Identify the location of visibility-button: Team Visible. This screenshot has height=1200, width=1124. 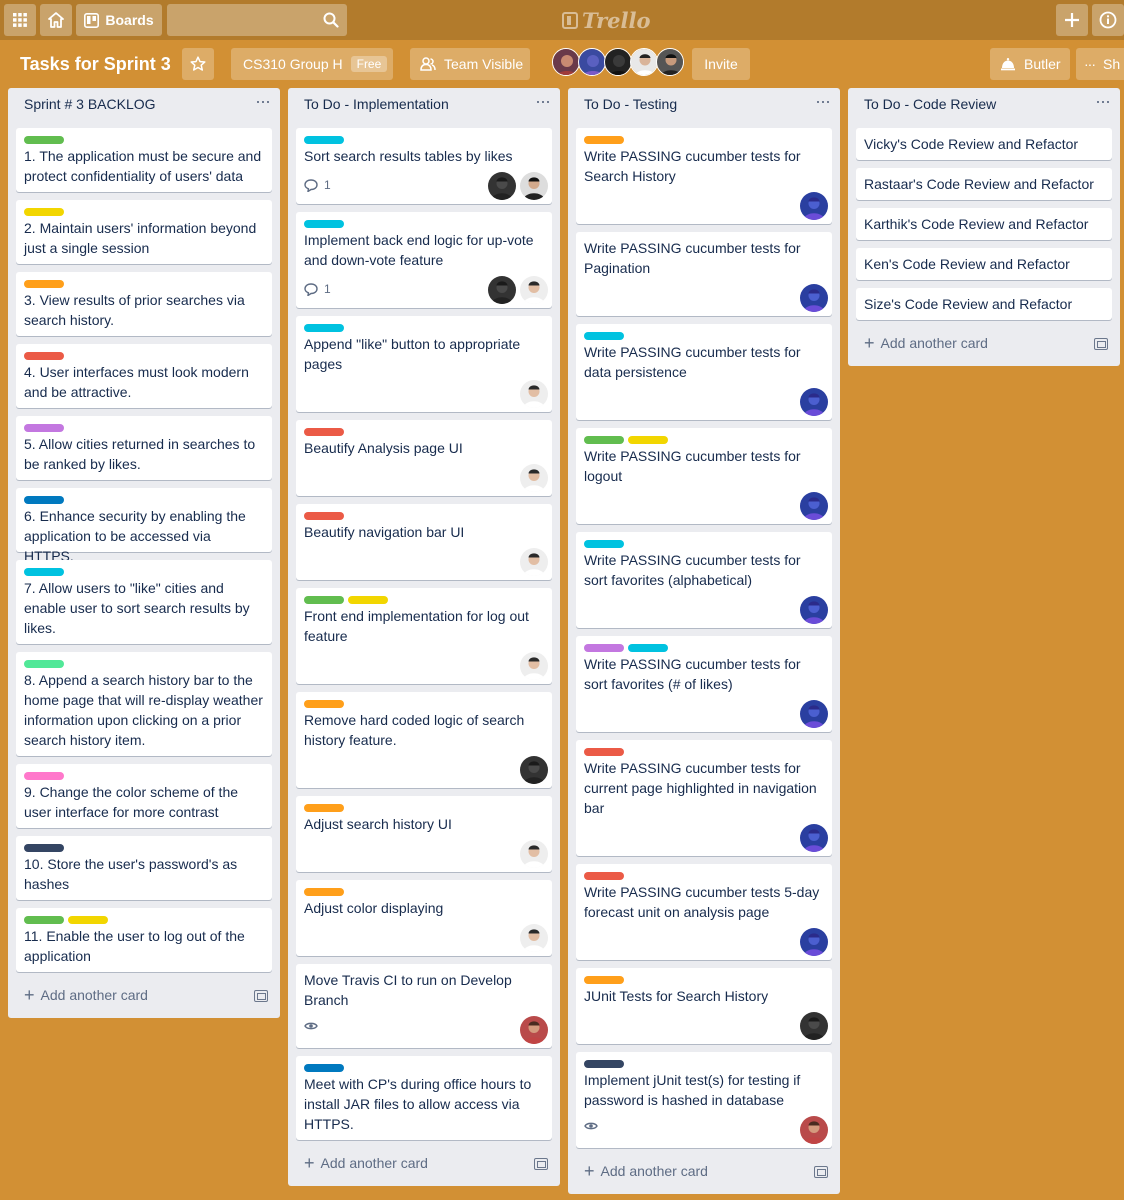
(470, 64).